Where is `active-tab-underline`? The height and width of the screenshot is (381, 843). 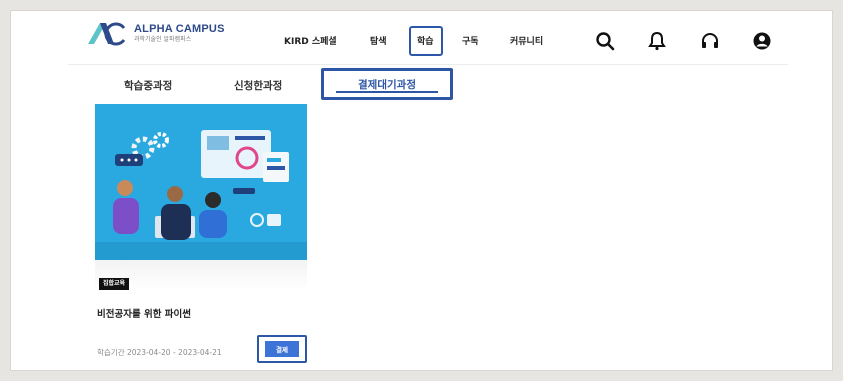 active-tab-underline is located at coordinates (387, 92).